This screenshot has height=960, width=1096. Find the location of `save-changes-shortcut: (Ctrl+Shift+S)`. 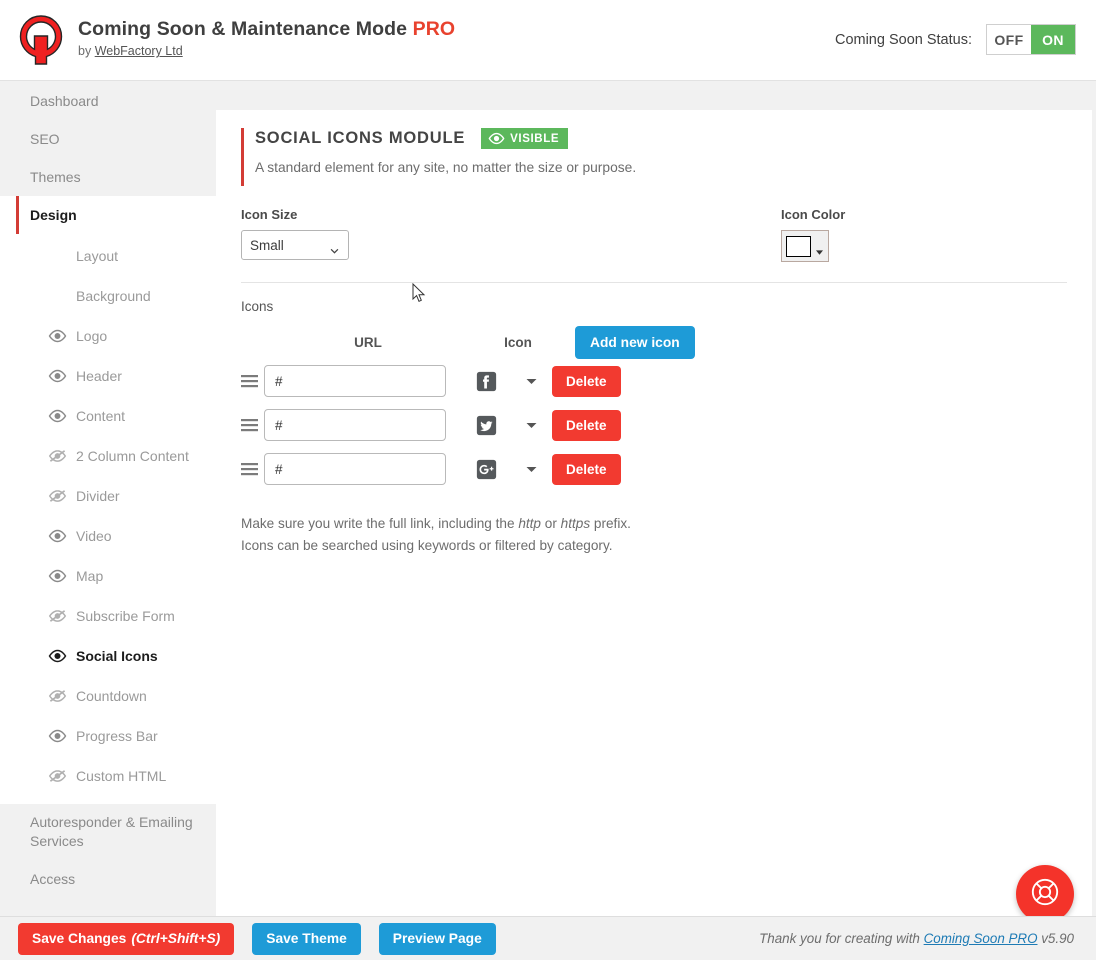

save-changes-shortcut: (Ctrl+Shift+S) is located at coordinates (176, 938).